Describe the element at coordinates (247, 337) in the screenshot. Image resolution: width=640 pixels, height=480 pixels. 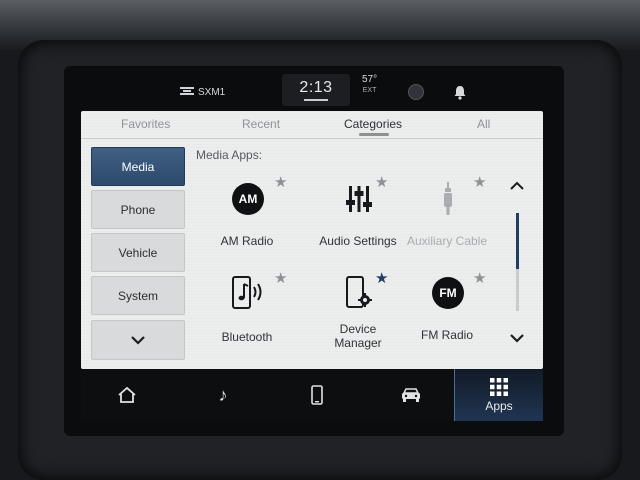
I see `app-label: Bluetooth` at that location.